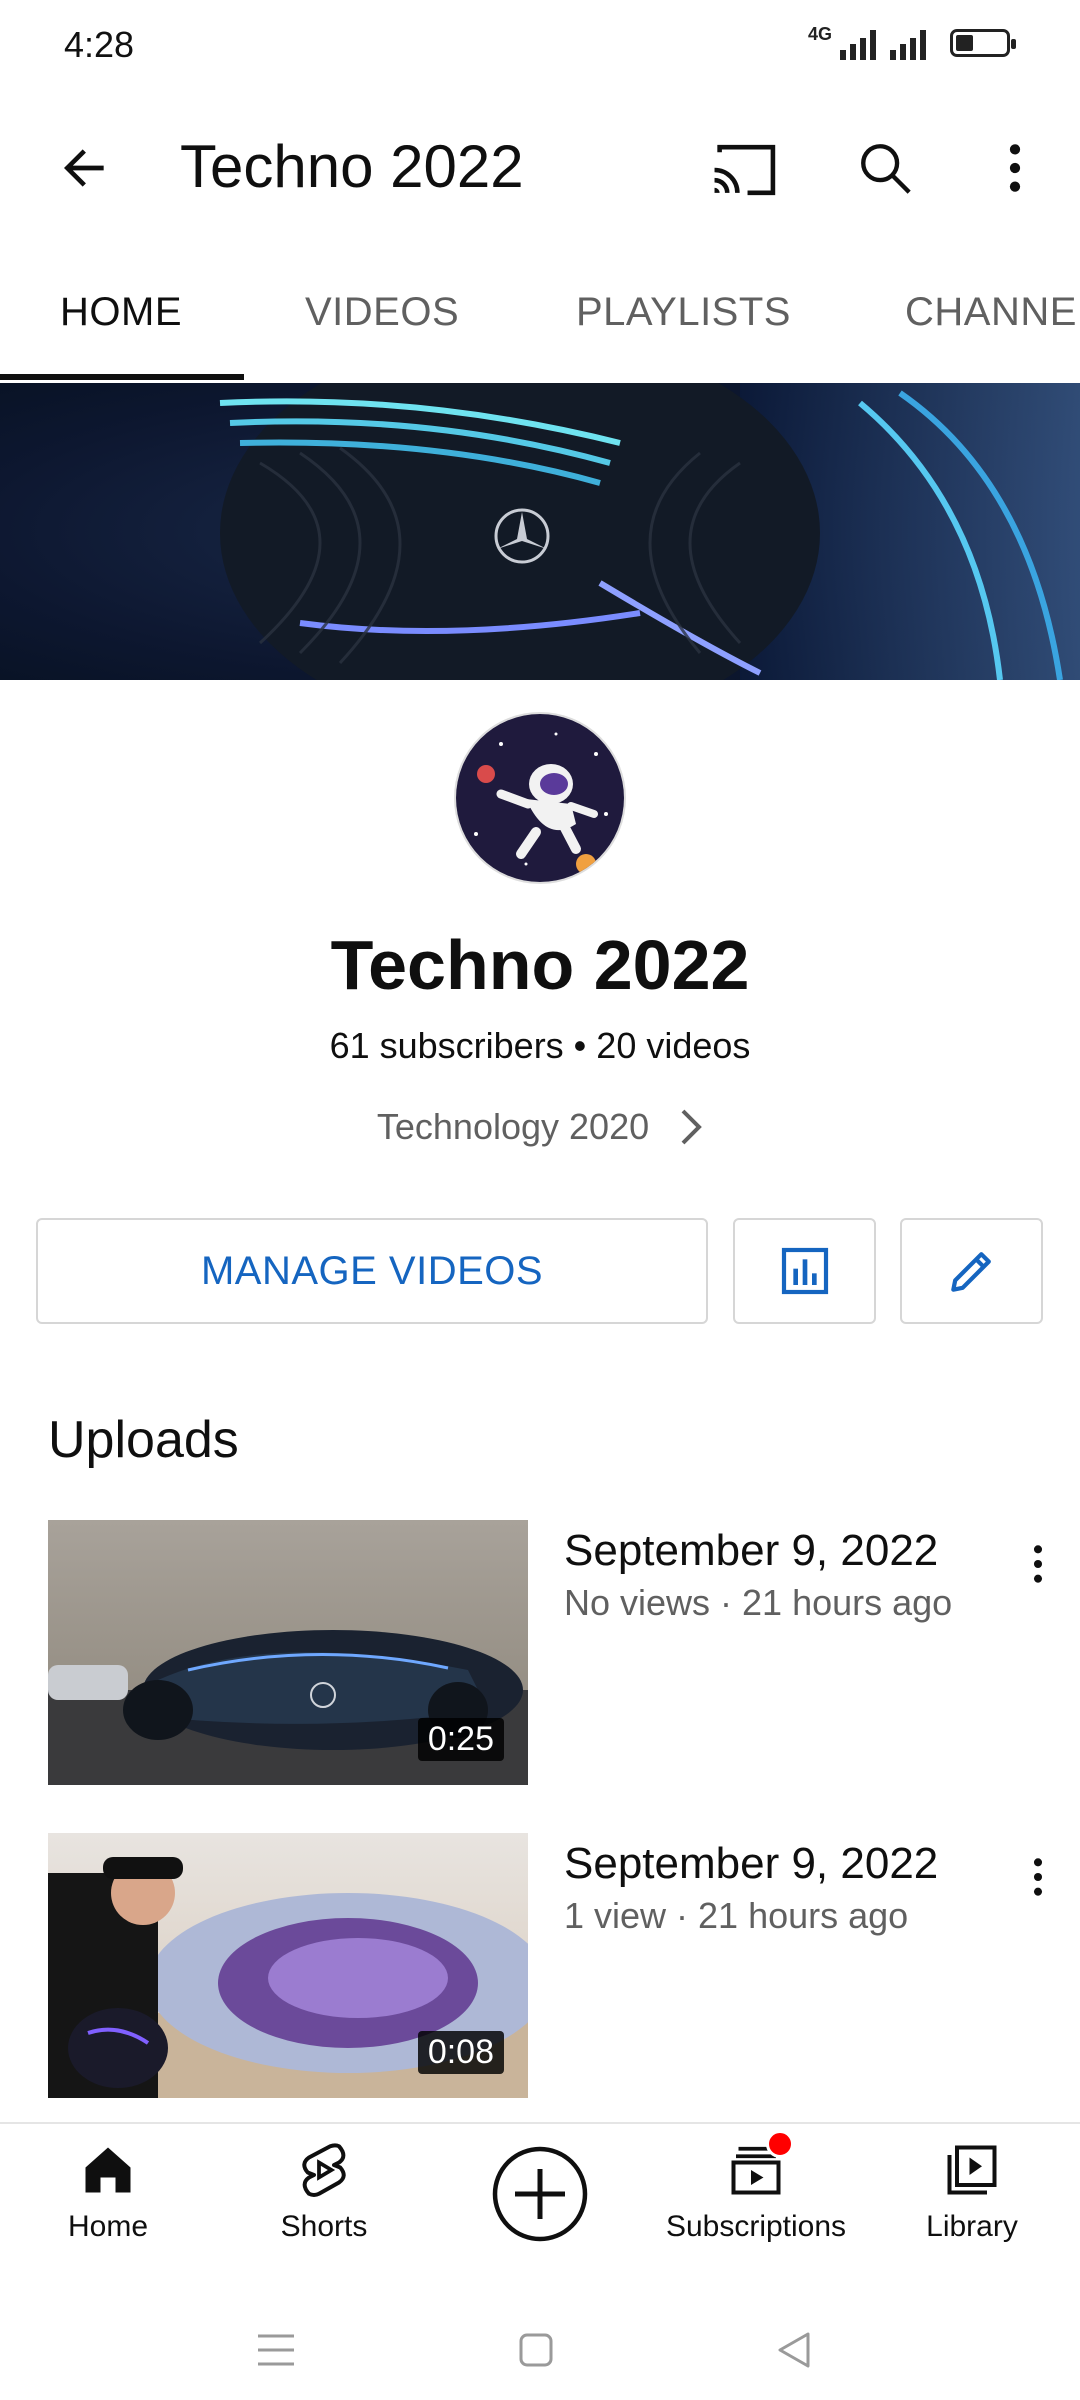  I want to click on system-navigation-bar, so click(540, 2341).